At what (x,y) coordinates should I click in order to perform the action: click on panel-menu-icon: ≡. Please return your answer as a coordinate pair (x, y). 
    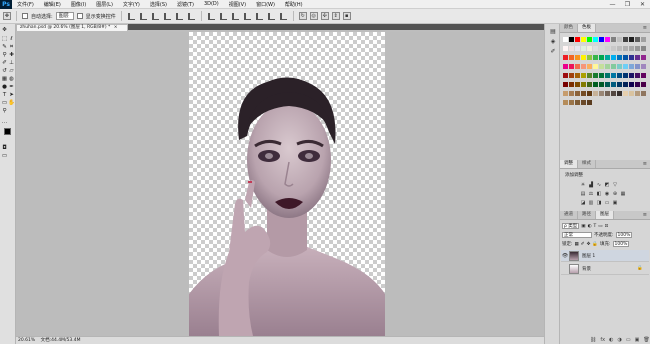
    Looking at the image, I should click on (645, 164).